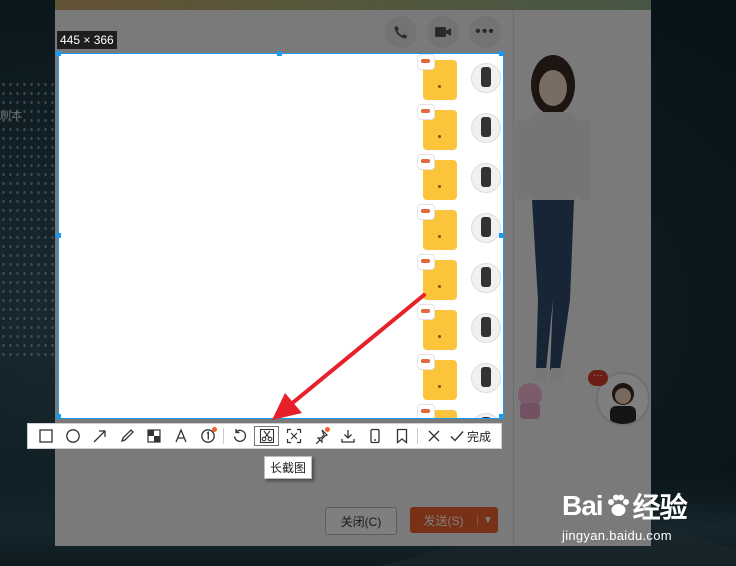  Describe the element at coordinates (361, 521) in the screenshot. I see `close-chat-button: 关闭(C)` at that location.